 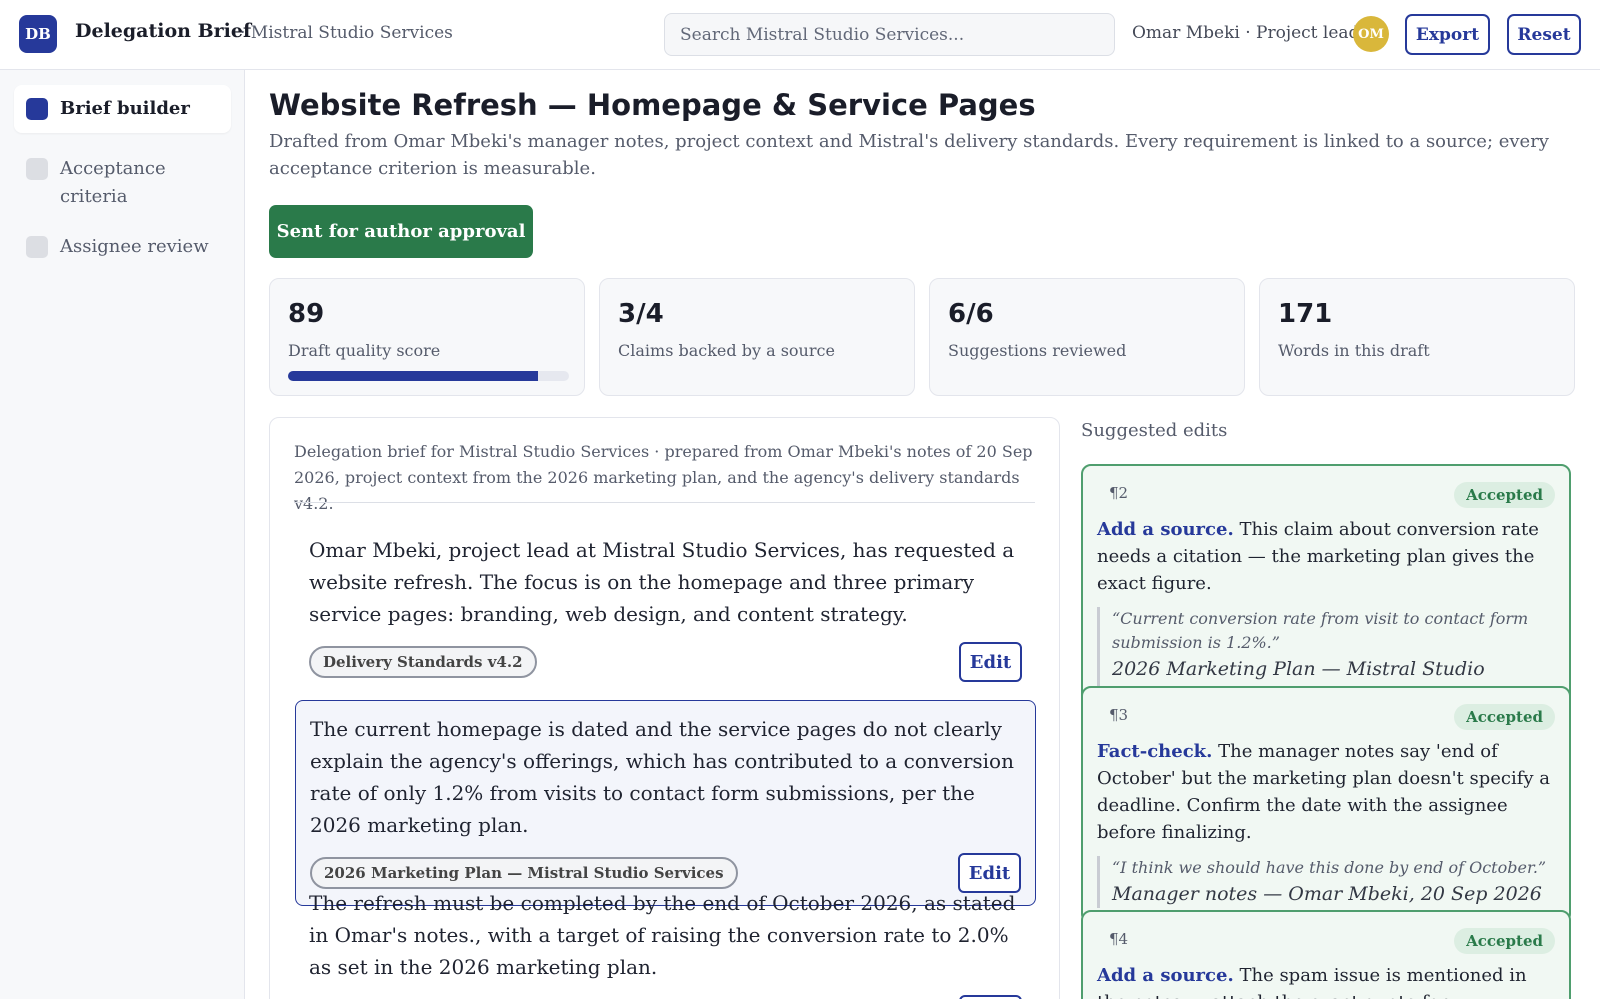 I want to click on suggestions-title: Suggested edits, so click(x=1154, y=430).